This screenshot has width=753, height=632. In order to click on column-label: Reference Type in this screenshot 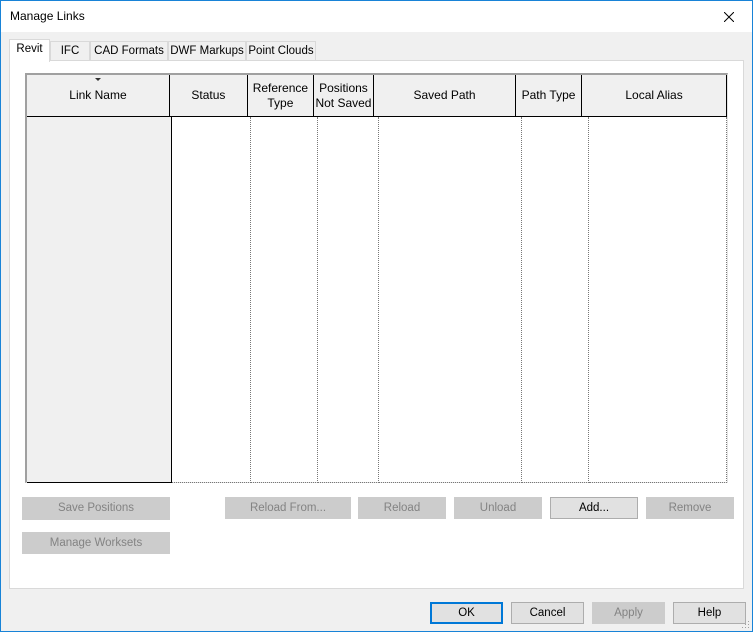, I will do `click(280, 95)`.